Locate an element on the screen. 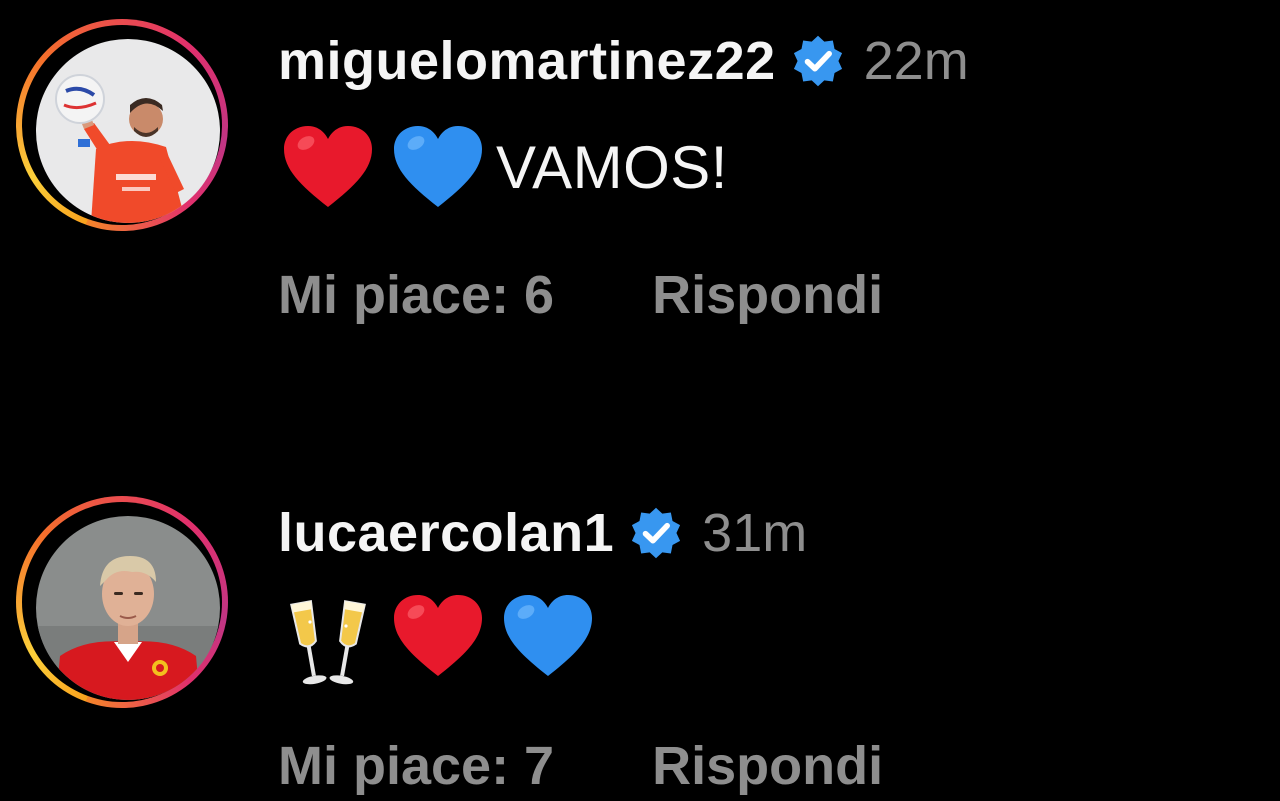 This screenshot has width=1280, height=801. comment-text: VAMOS! is located at coordinates (612, 167).